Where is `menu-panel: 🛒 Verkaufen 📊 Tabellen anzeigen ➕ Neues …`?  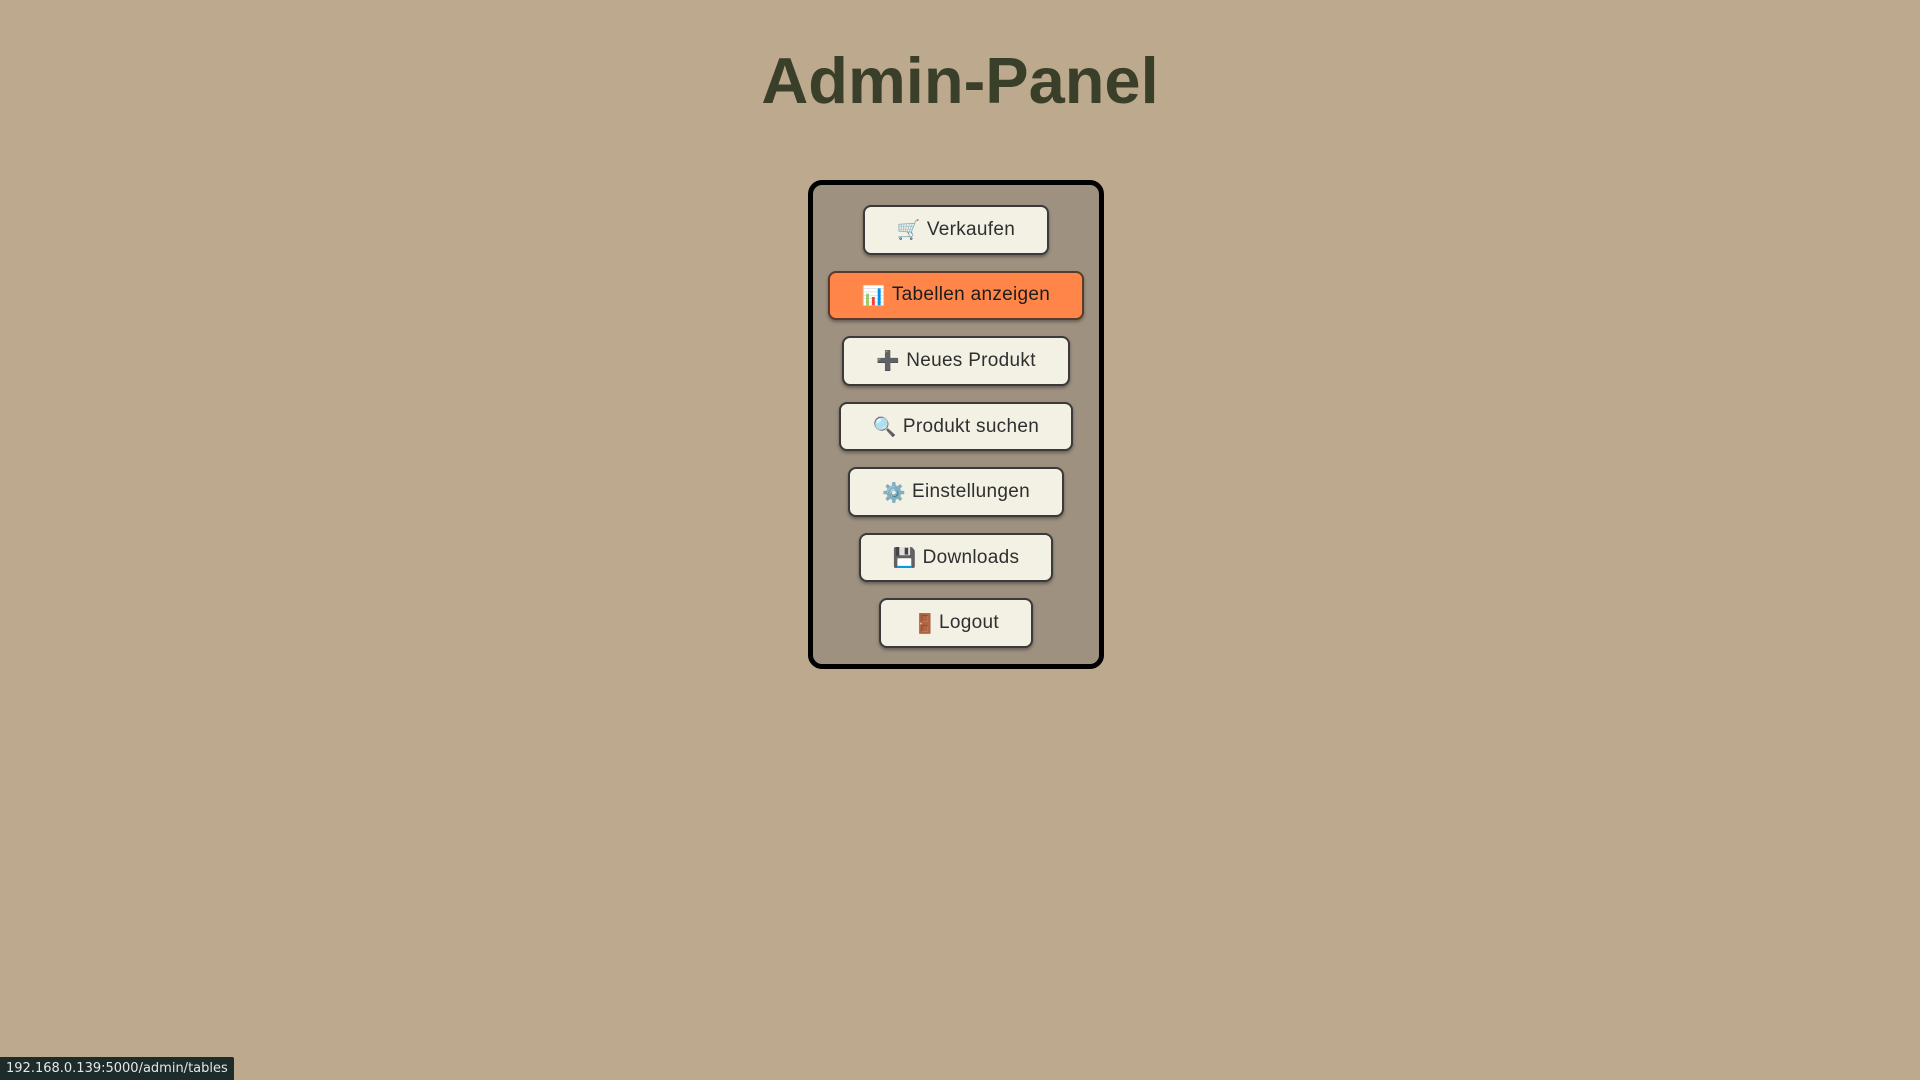
menu-panel: 🛒 Verkaufen 📊 Tabellen anzeigen ➕ Neues … is located at coordinates (956, 424).